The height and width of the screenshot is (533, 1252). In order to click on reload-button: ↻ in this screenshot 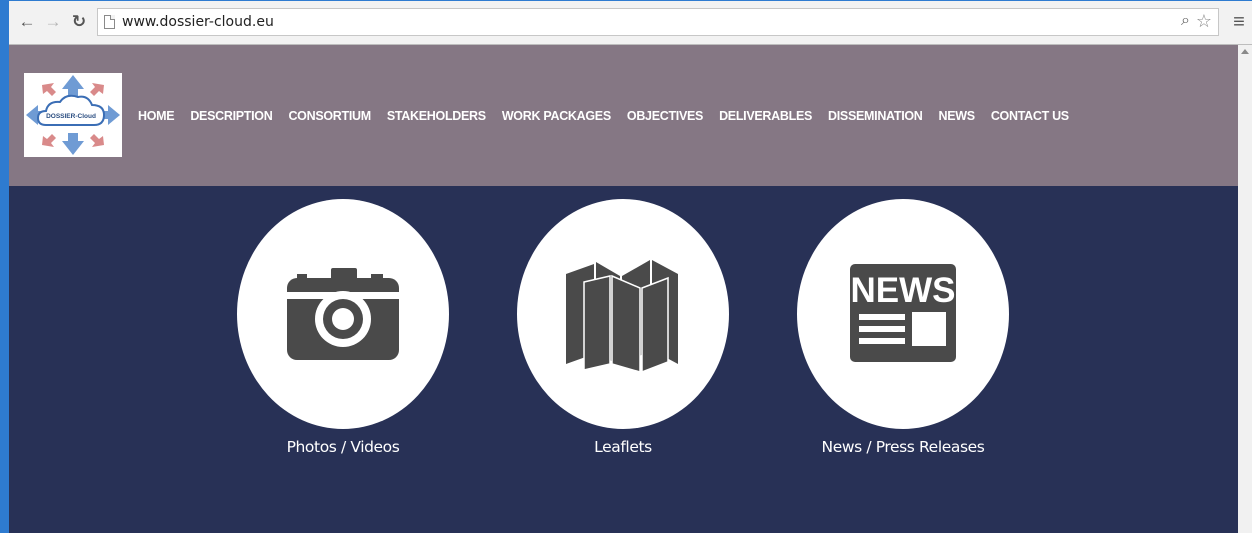, I will do `click(79, 22)`.